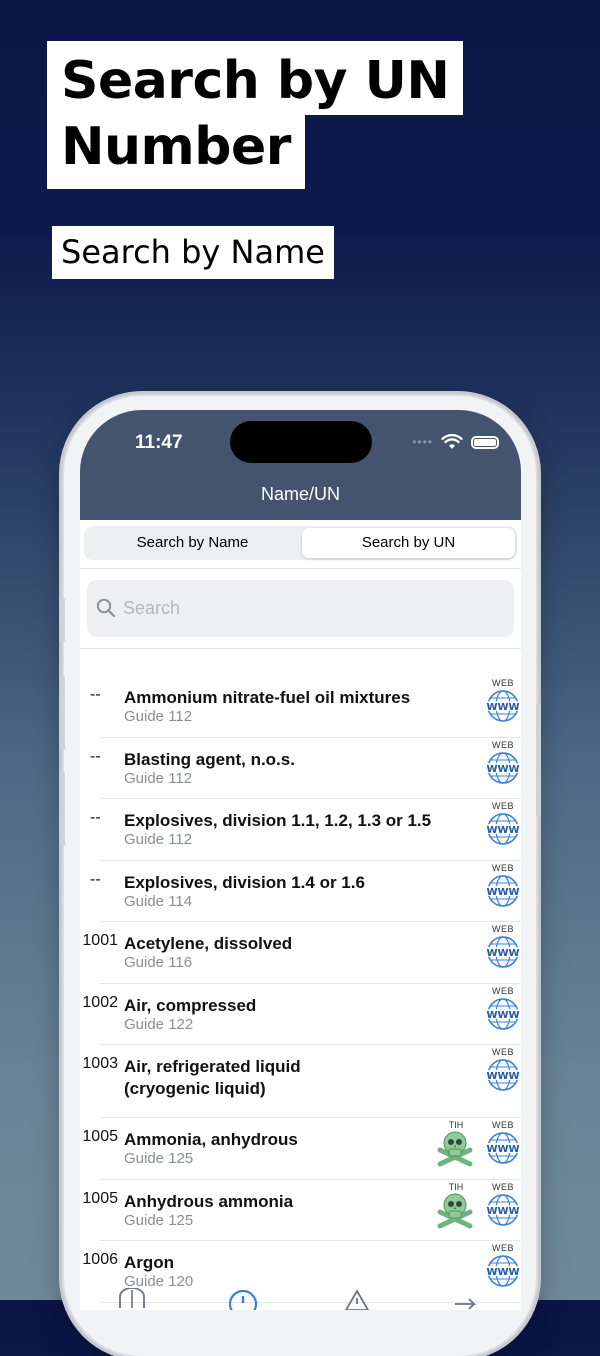 This screenshot has width=600, height=1356. What do you see at coordinates (452, 441) in the screenshot?
I see `wifi-icon` at bounding box center [452, 441].